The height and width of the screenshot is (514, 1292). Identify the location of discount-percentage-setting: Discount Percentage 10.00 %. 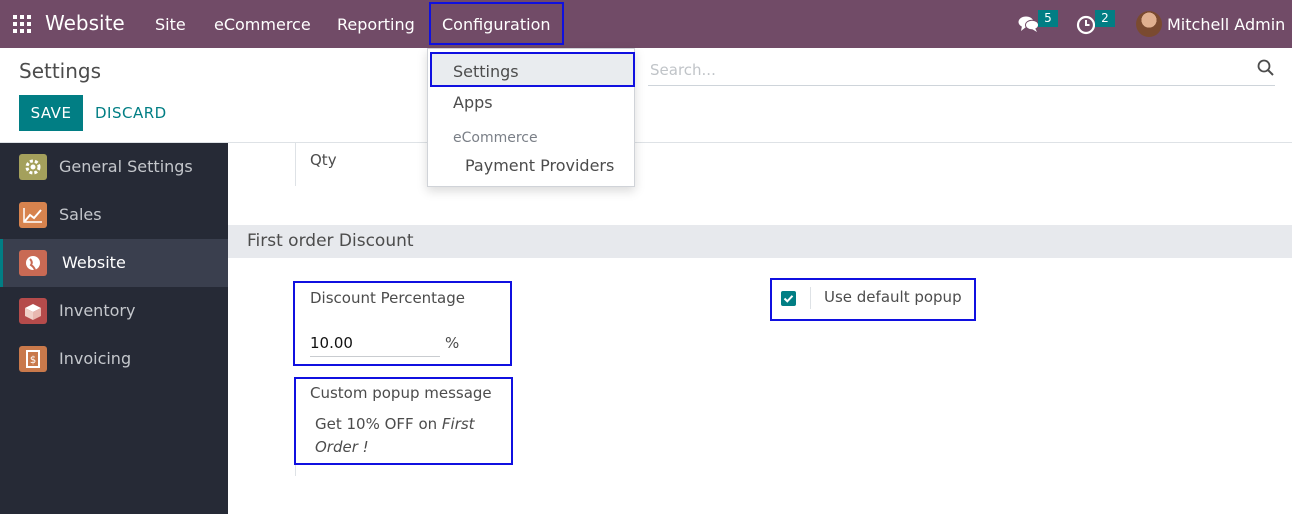
(402, 323).